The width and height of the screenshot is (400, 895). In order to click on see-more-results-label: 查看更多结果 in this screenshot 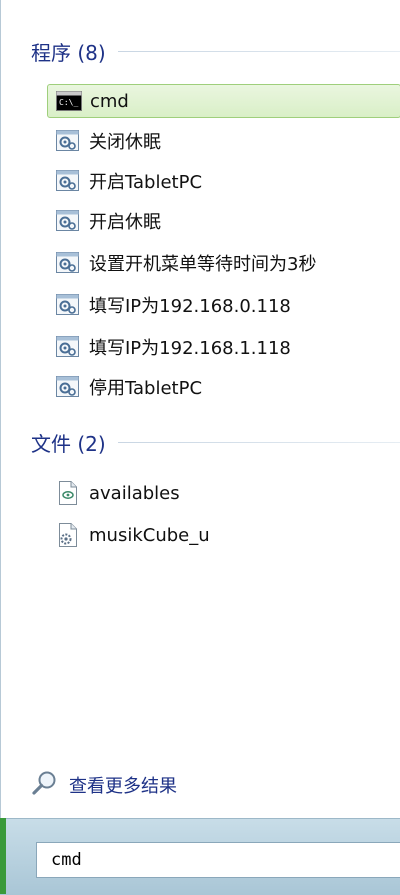, I will do `click(123, 786)`.